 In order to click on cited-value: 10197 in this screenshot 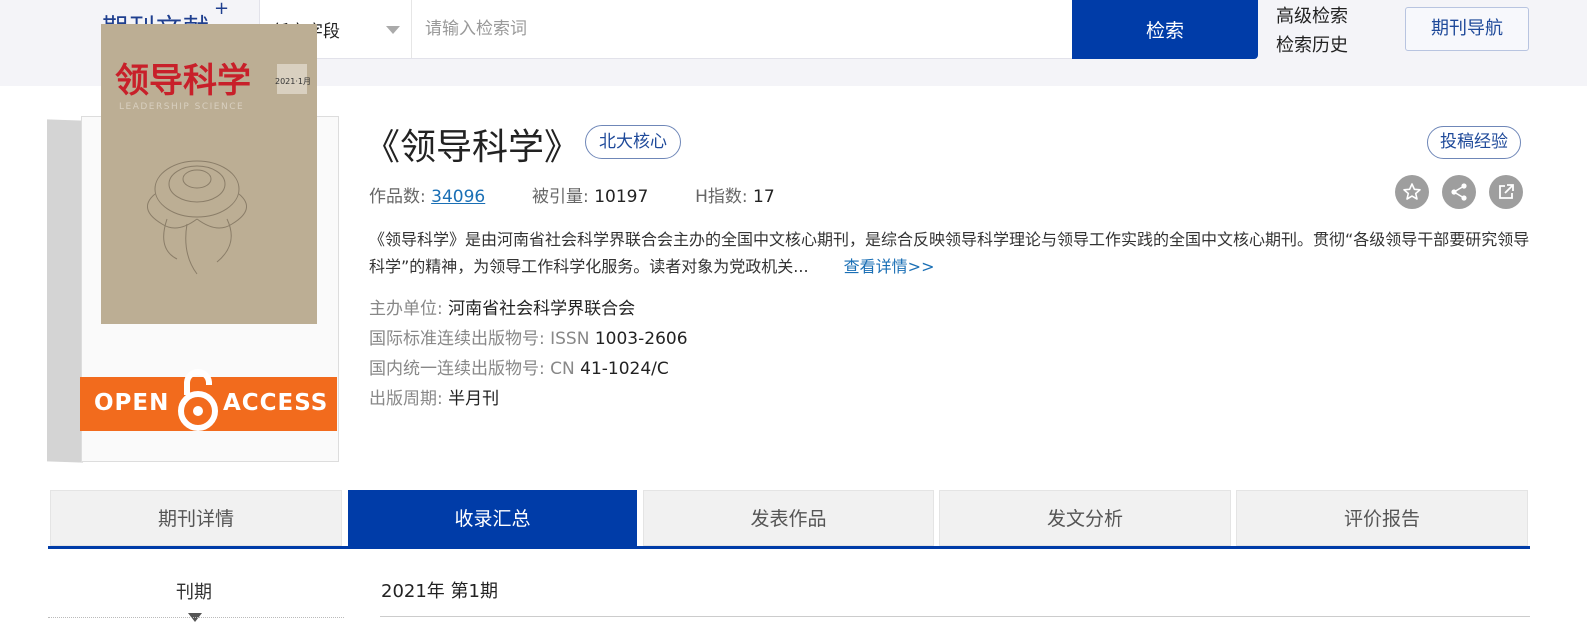, I will do `click(621, 197)`.